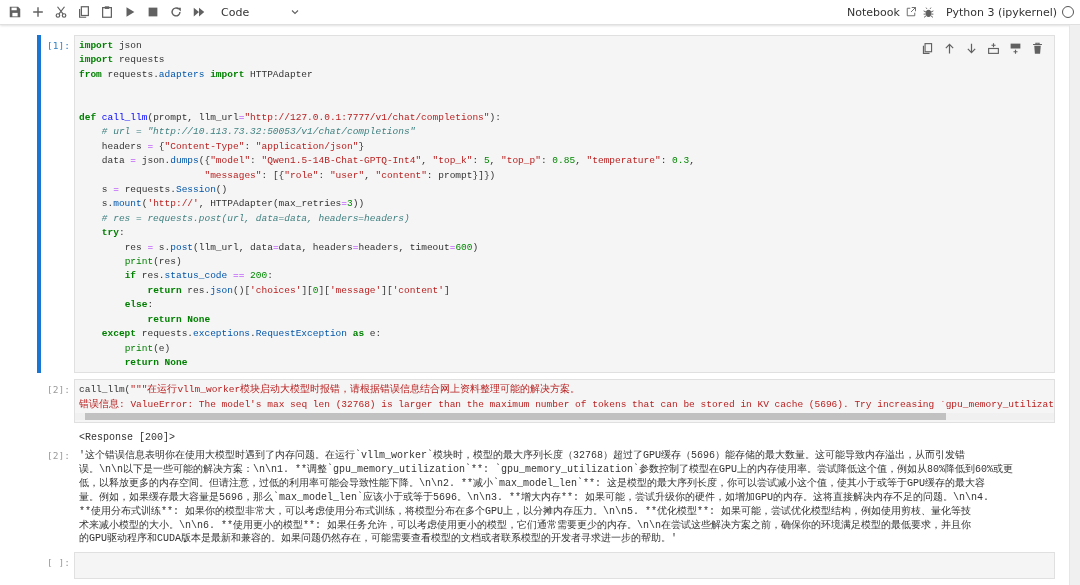  What do you see at coordinates (127, 438) in the screenshot?
I see `output-line: <Response [200]>` at bounding box center [127, 438].